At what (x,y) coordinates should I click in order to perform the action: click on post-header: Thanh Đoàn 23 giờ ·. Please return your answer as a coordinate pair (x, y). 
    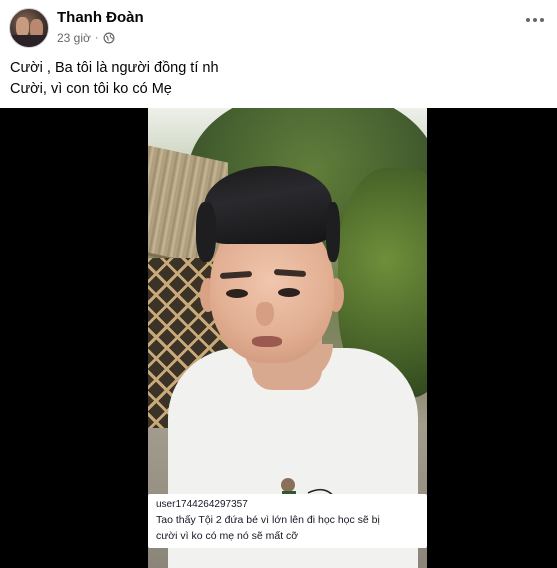
    Looking at the image, I should click on (278, 26).